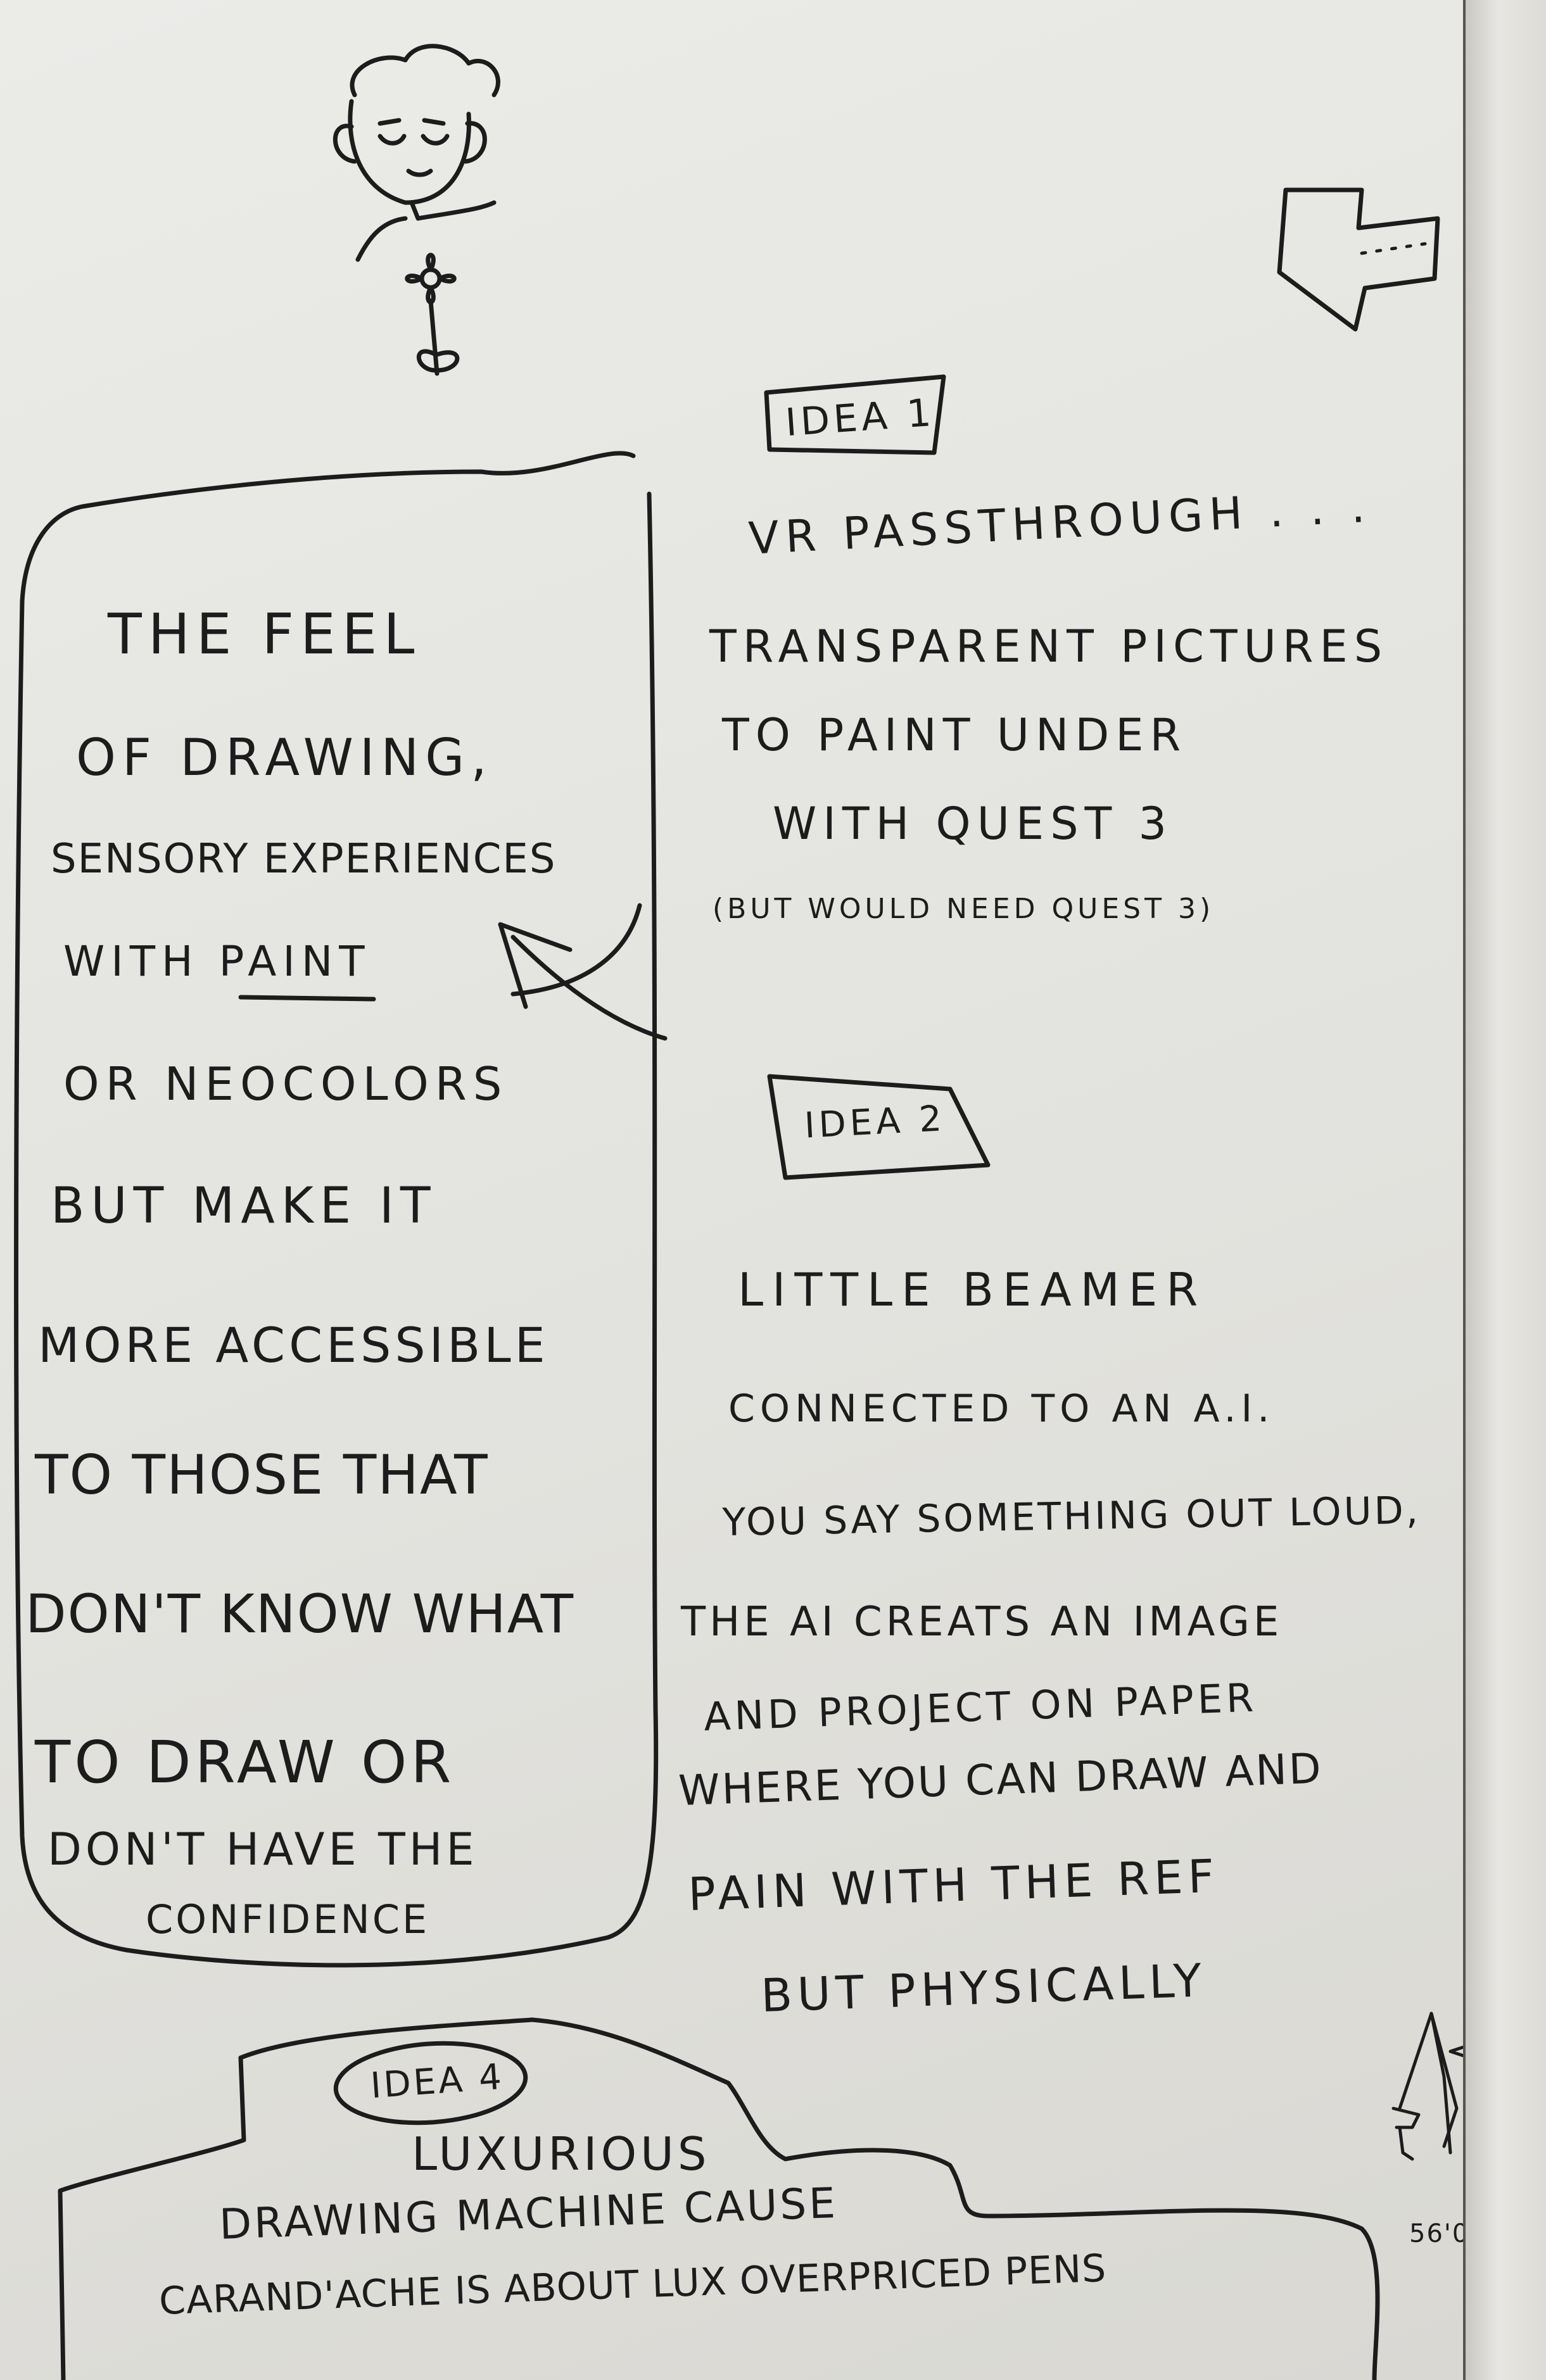  Describe the element at coordinates (245, 1762) in the screenshot. I see `feel-line-10: TO DRAW OR` at that location.